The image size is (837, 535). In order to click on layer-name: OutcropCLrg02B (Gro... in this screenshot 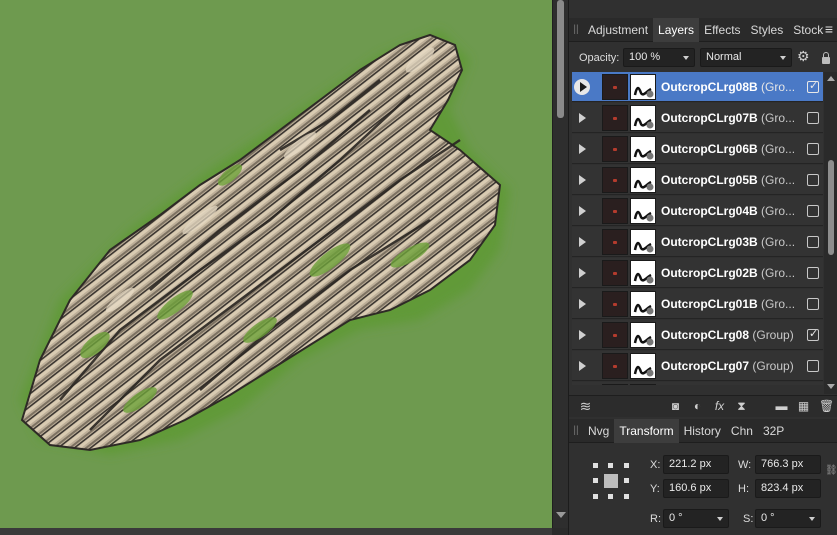, I will do `click(728, 273)`.